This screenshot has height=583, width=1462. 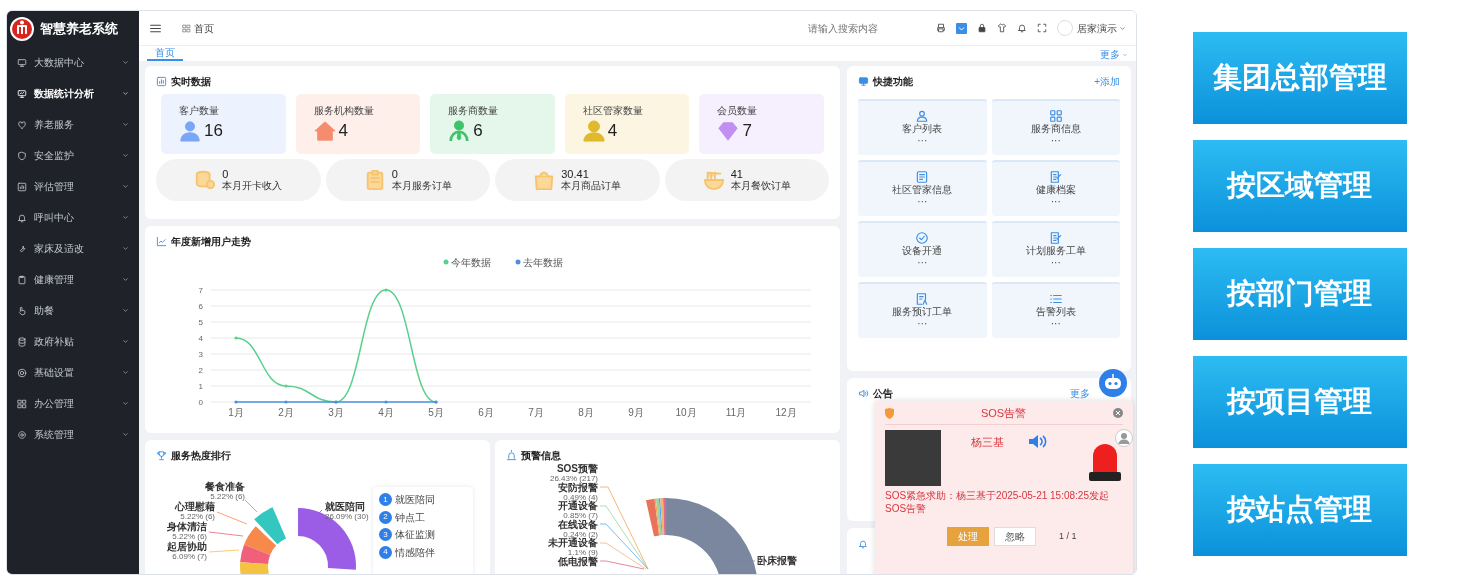 I want to click on axis-tick-label: 3月, so click(x=336, y=412).